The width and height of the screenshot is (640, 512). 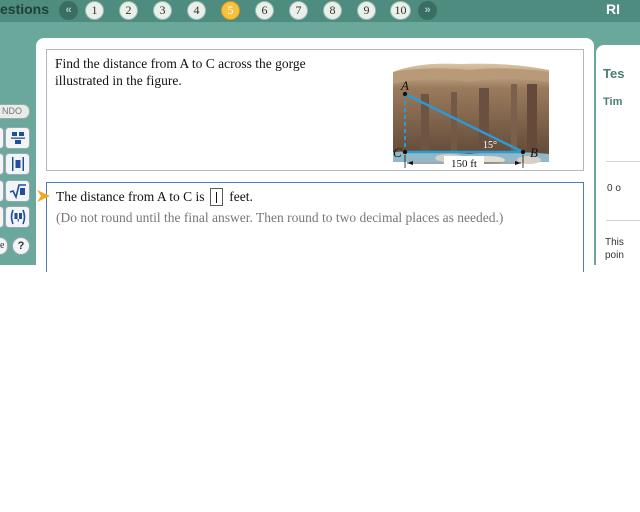 I want to click on point-b-label: B, so click(x=534, y=152).